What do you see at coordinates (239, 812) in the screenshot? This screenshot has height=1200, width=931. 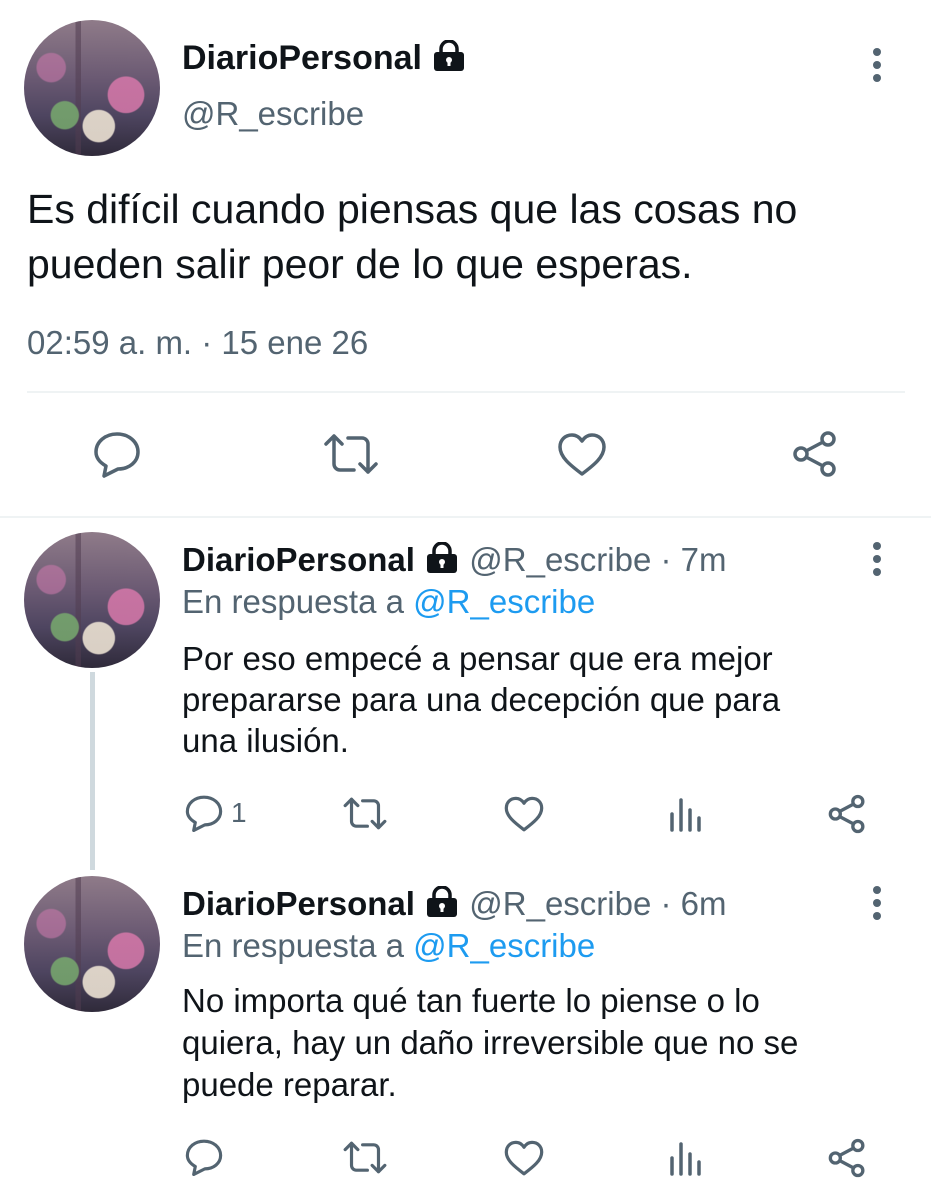 I see `reply-count: 1` at bounding box center [239, 812].